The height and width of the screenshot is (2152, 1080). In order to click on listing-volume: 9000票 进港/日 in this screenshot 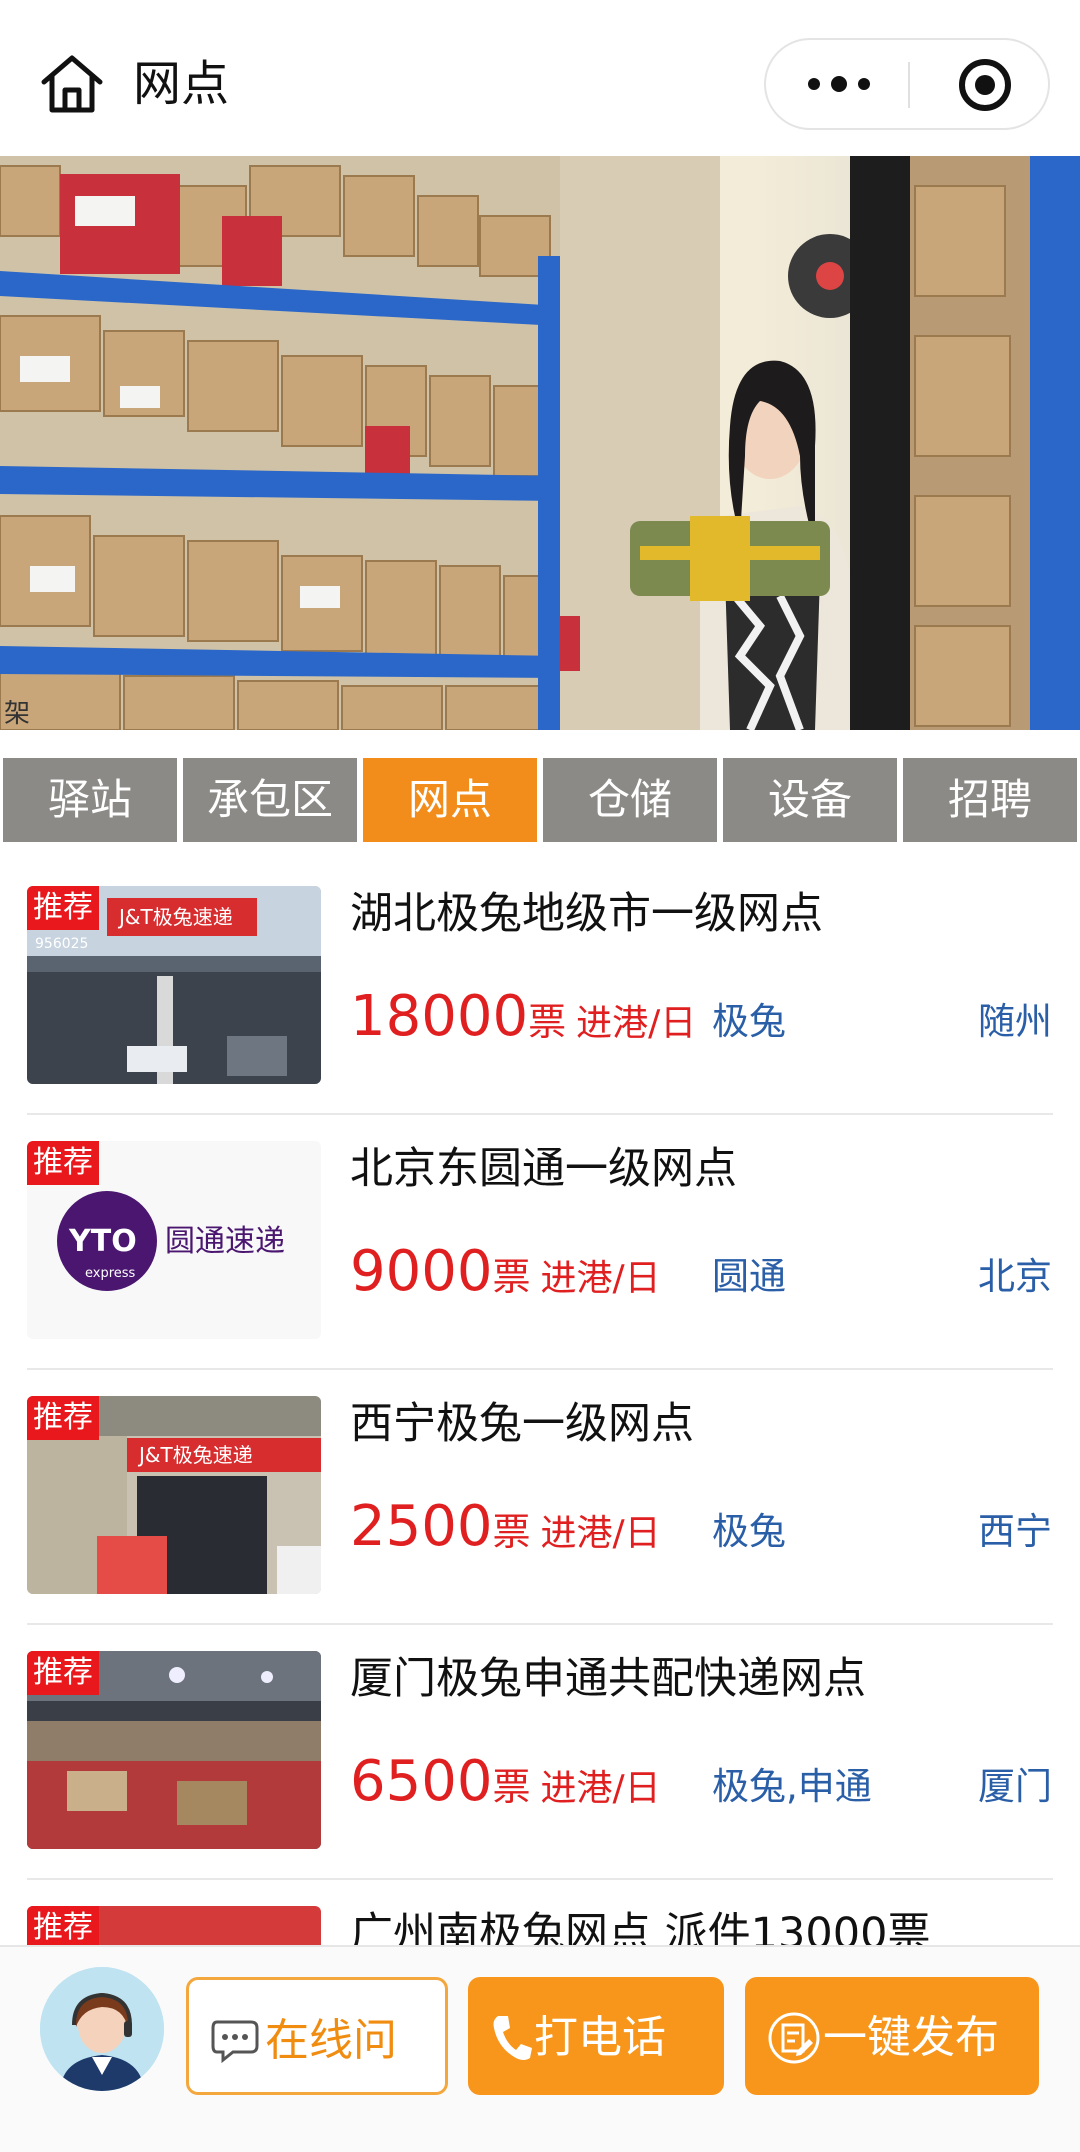, I will do `click(505, 1271)`.